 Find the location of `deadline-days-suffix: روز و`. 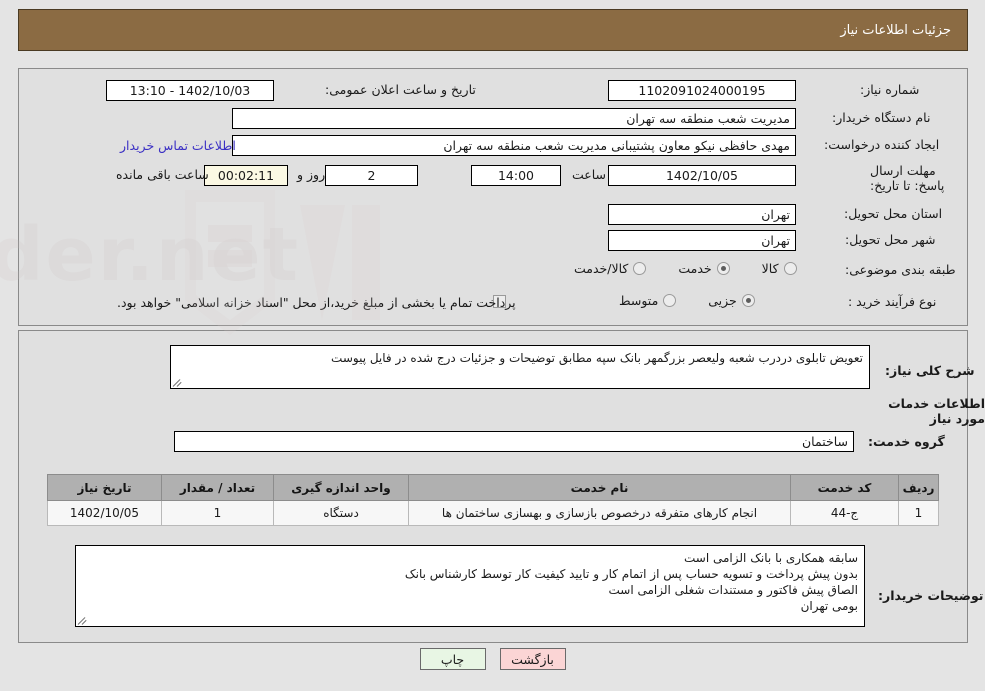

deadline-days-suffix: روز و is located at coordinates (311, 174).